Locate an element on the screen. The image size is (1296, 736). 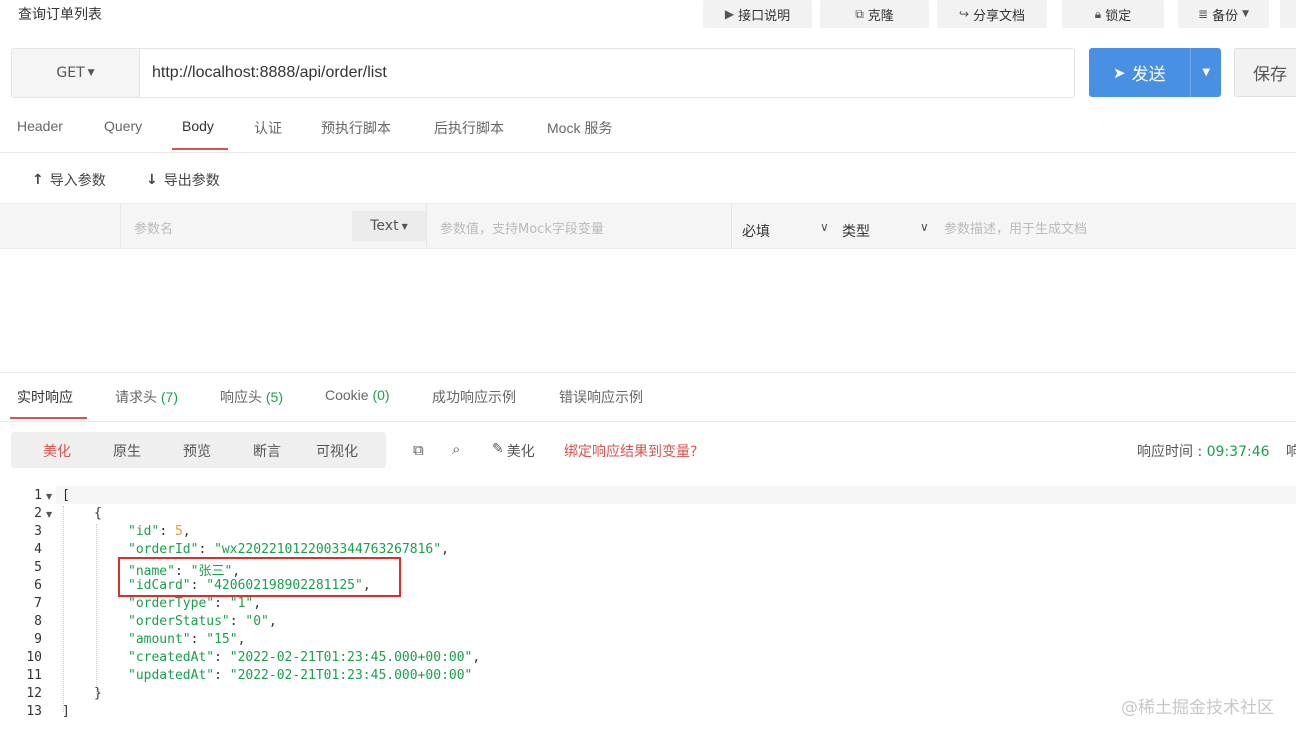
wand-icon: ✎ is located at coordinates (498, 449).